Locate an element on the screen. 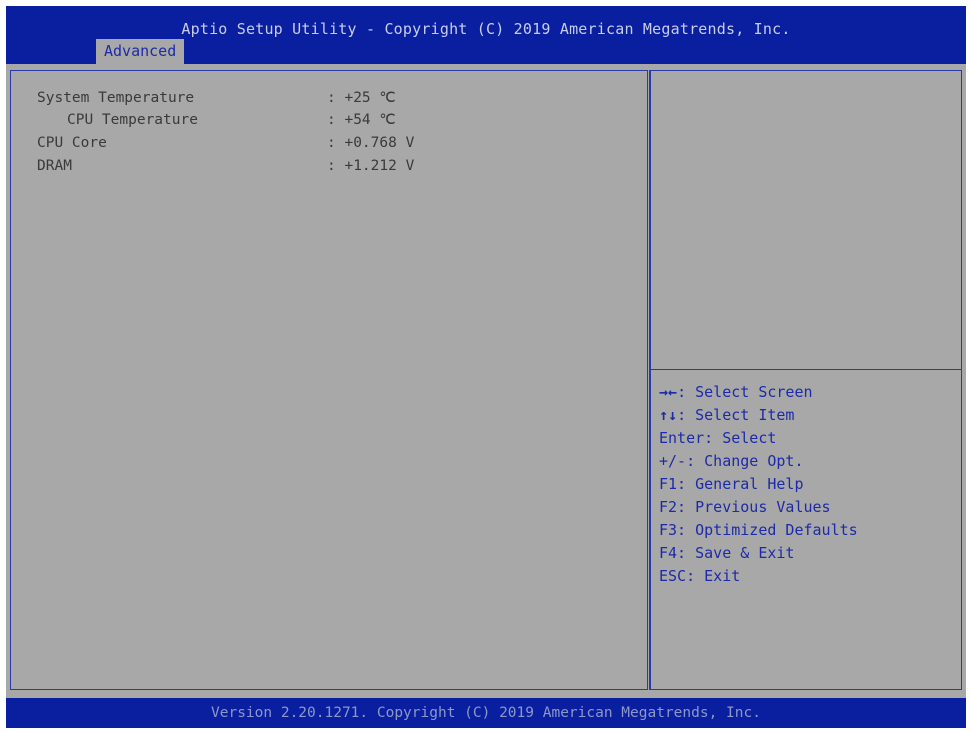 This screenshot has width=971, height=732. help-f3: F3: Optimized Defaults is located at coordinates (758, 530).